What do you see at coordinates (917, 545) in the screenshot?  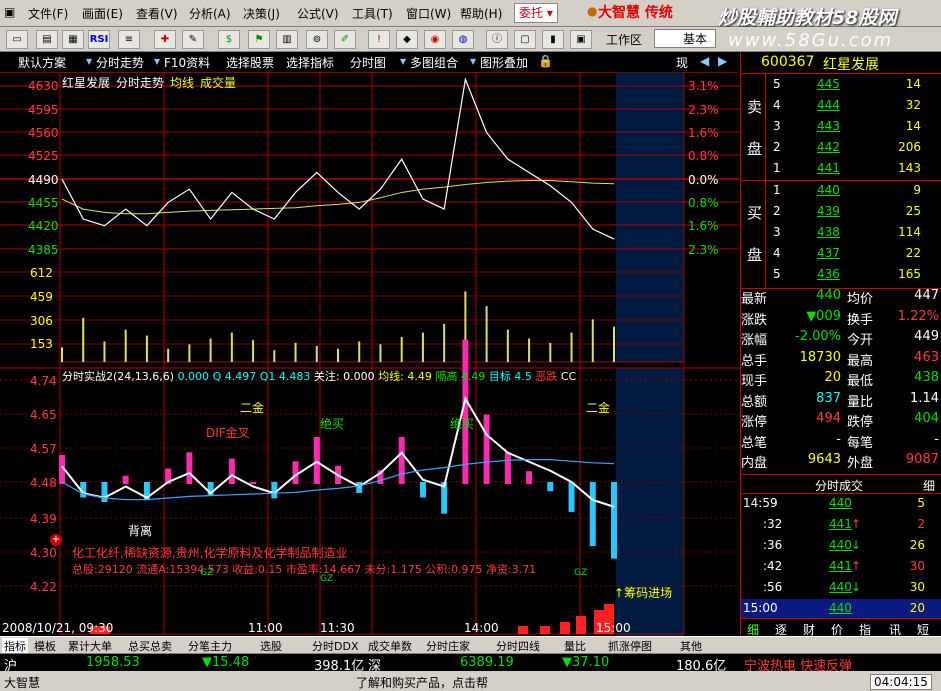 I see `tick-volume: 26` at bounding box center [917, 545].